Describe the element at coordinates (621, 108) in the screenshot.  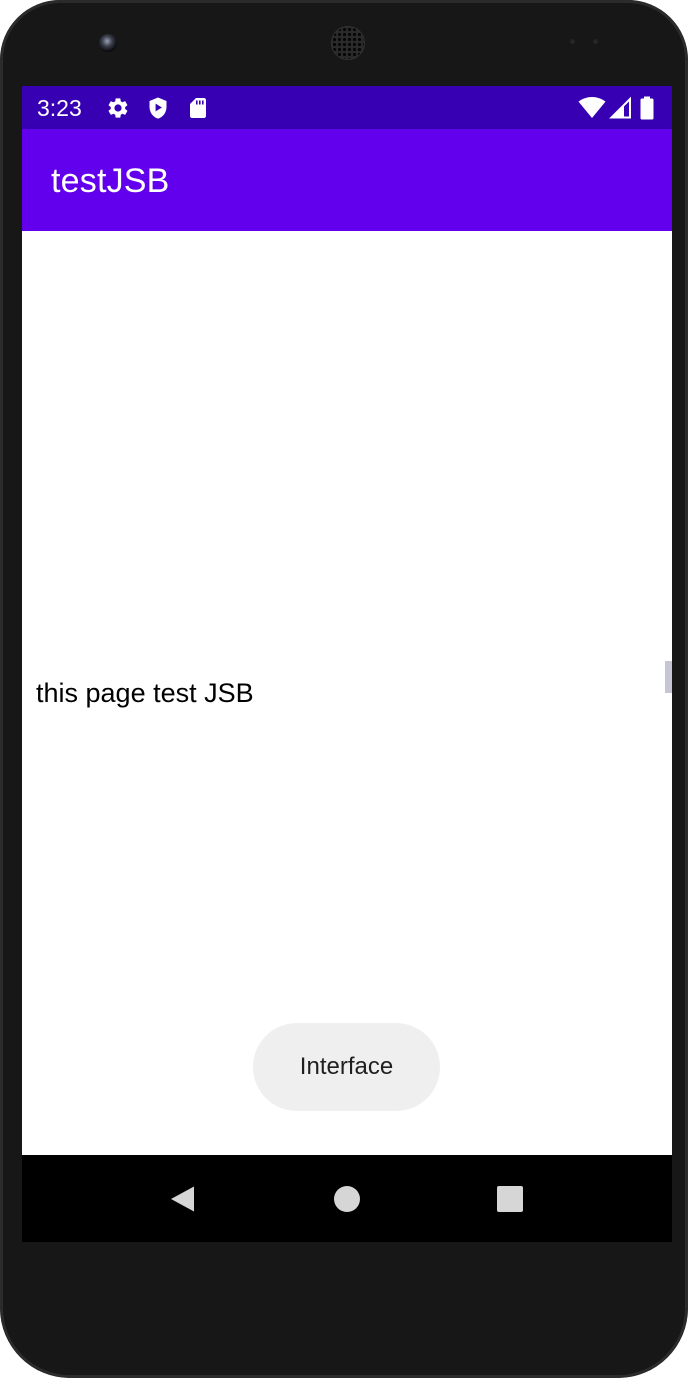
I see `cell-signal-icon` at that location.